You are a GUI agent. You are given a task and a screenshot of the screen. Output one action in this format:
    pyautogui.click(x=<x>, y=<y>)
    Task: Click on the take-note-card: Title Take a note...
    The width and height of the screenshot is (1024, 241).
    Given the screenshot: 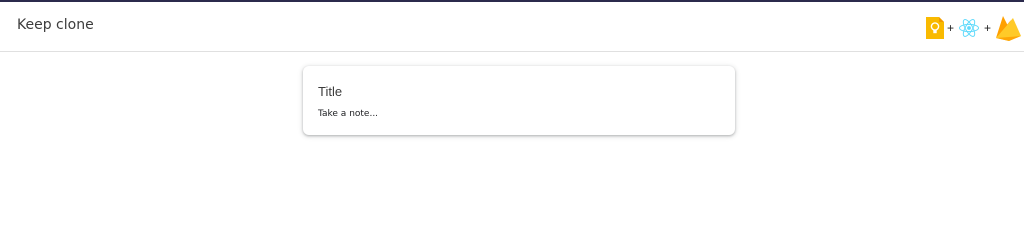 What is the action you would take?
    pyautogui.click(x=519, y=100)
    